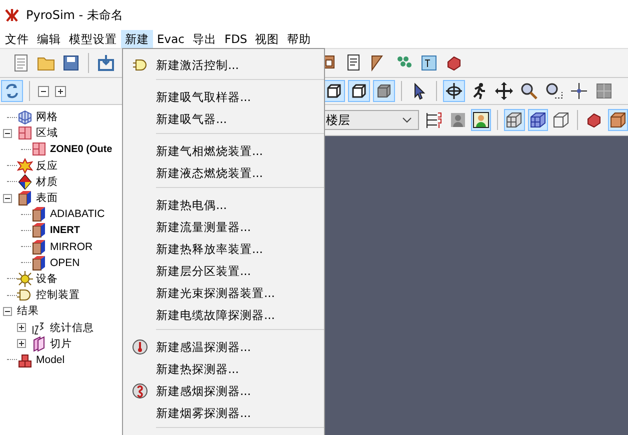 Image resolution: width=628 pixels, height=435 pixels. What do you see at coordinates (25, 278) in the screenshot?
I see `device-icon` at bounding box center [25, 278].